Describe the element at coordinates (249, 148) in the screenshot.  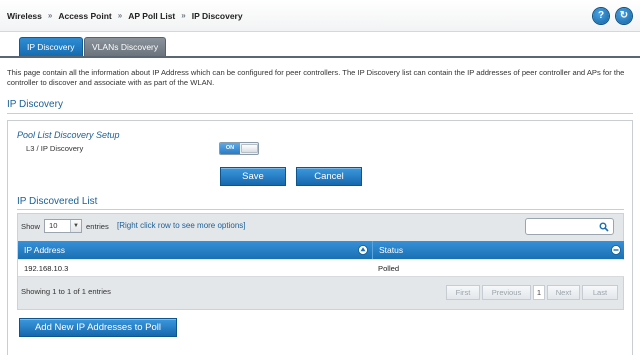
I see `toggle-knob` at that location.